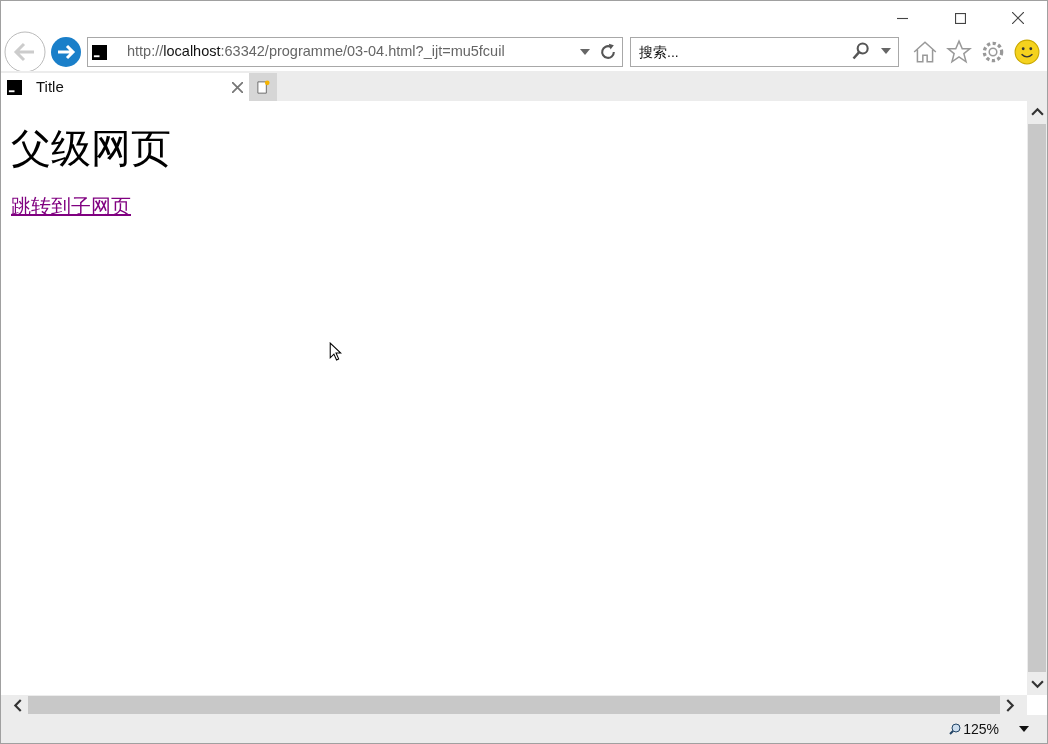 The image size is (1048, 744). What do you see at coordinates (17, 705) in the screenshot?
I see `scroll-left-icon` at bounding box center [17, 705].